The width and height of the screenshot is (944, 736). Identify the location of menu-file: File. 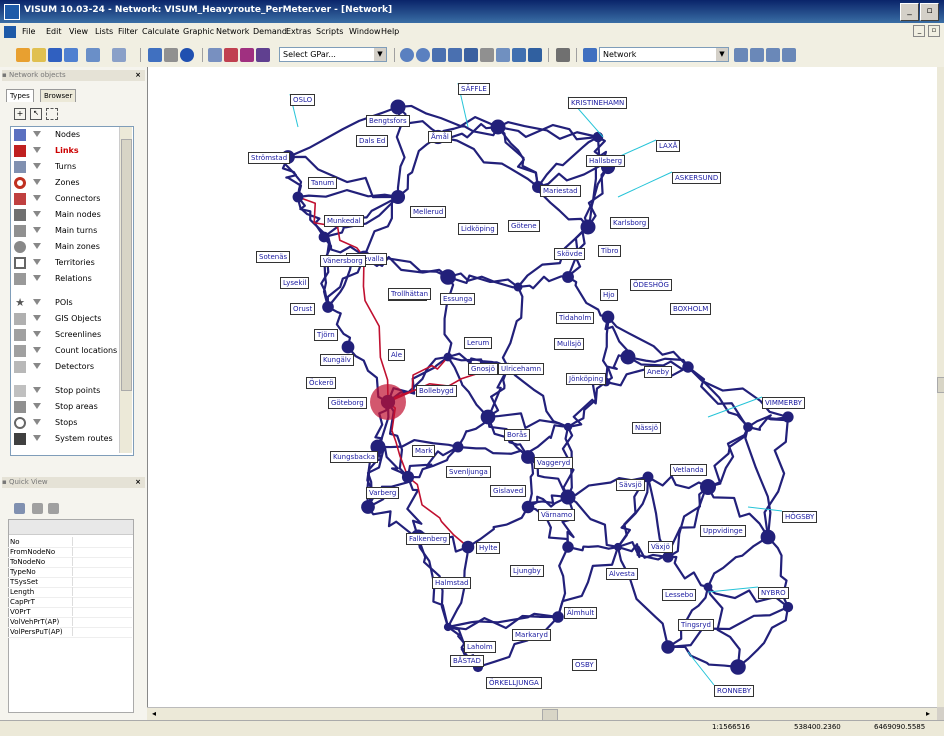
(28, 31).